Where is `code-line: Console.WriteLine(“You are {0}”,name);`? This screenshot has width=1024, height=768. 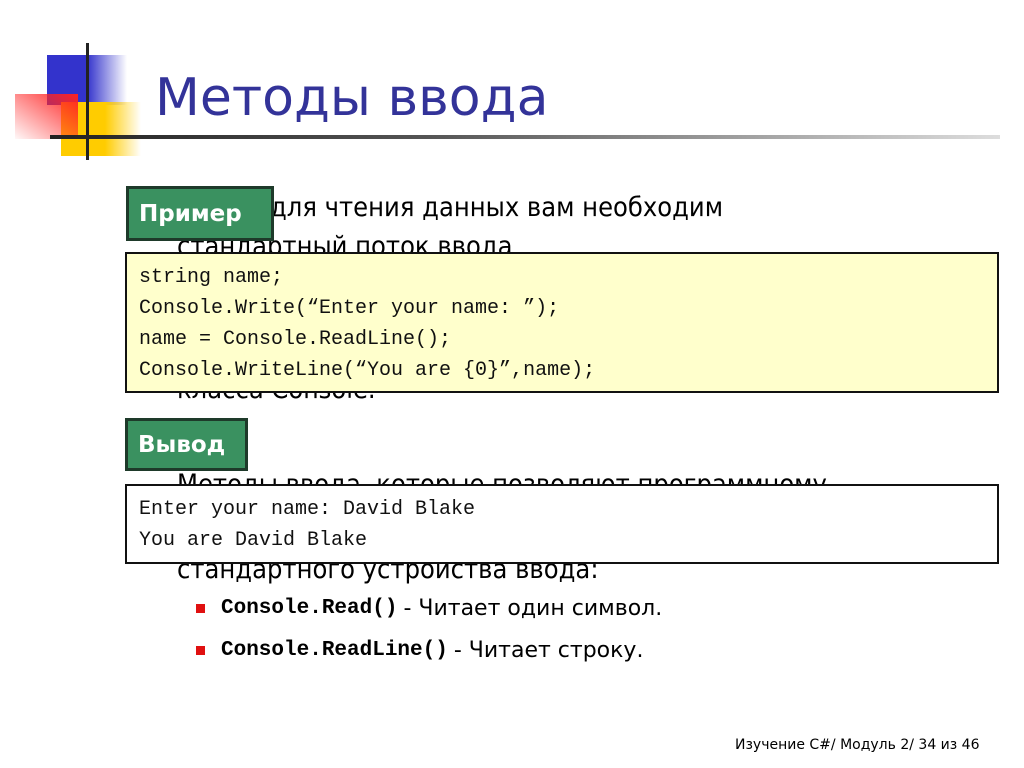
code-line: Console.WriteLine(“You are {0}”,name); is located at coordinates (367, 370).